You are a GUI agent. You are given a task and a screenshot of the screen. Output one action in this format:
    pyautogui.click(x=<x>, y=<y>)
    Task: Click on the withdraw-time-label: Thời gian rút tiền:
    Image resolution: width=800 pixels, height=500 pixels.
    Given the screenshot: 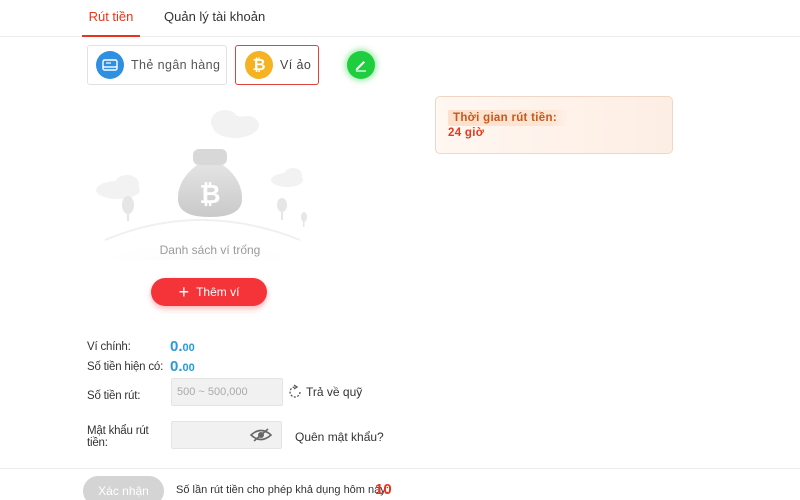 What is the action you would take?
    pyautogui.click(x=508, y=118)
    